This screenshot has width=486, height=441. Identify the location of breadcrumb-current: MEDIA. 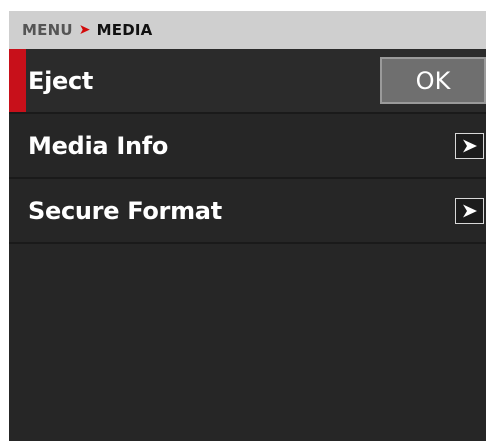
(124, 30).